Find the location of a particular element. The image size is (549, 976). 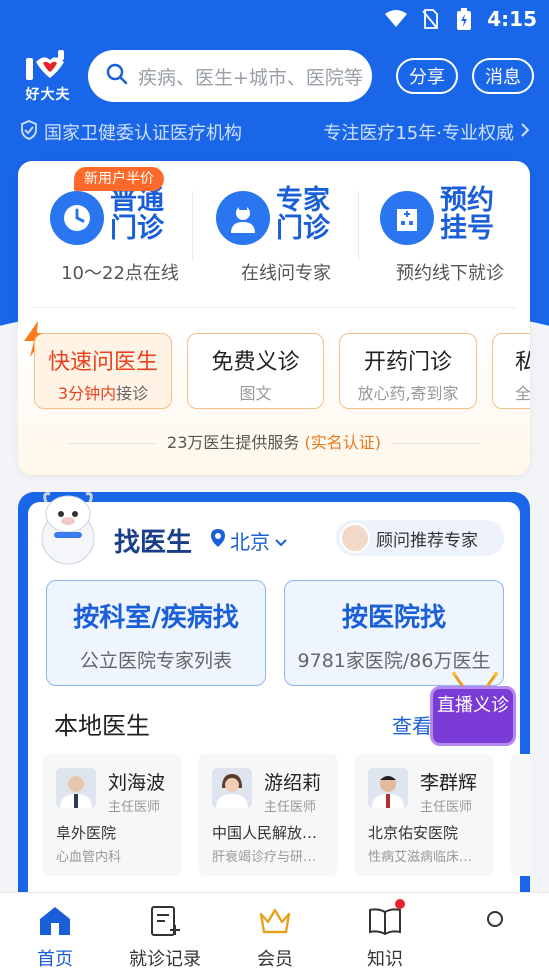

doctor-department: 心血管内科 is located at coordinates (89, 857).